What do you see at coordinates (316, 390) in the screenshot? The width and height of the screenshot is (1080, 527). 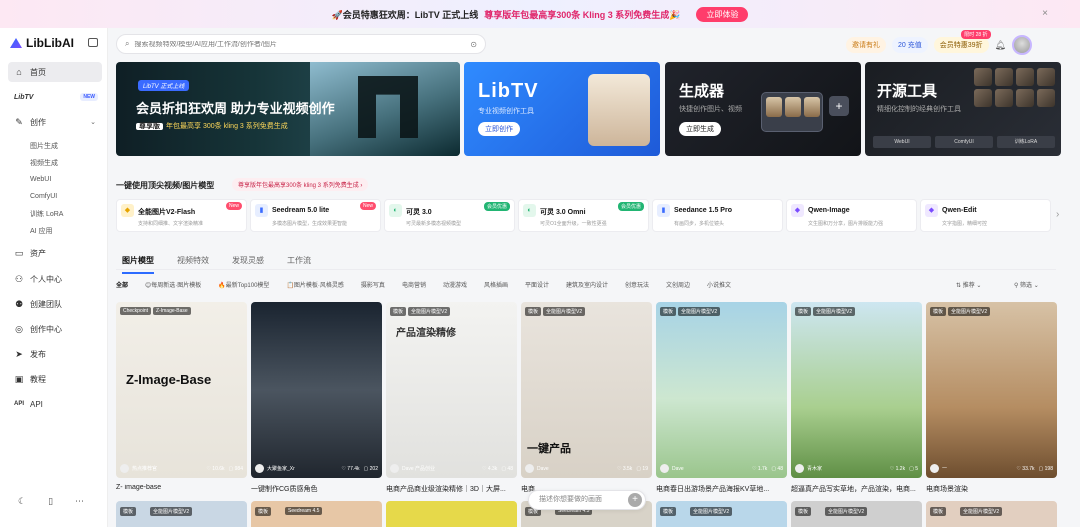 I see `gallery-card: 大聚鱼家_Xr ♡ 77.4k ▢ 202` at bounding box center [316, 390].